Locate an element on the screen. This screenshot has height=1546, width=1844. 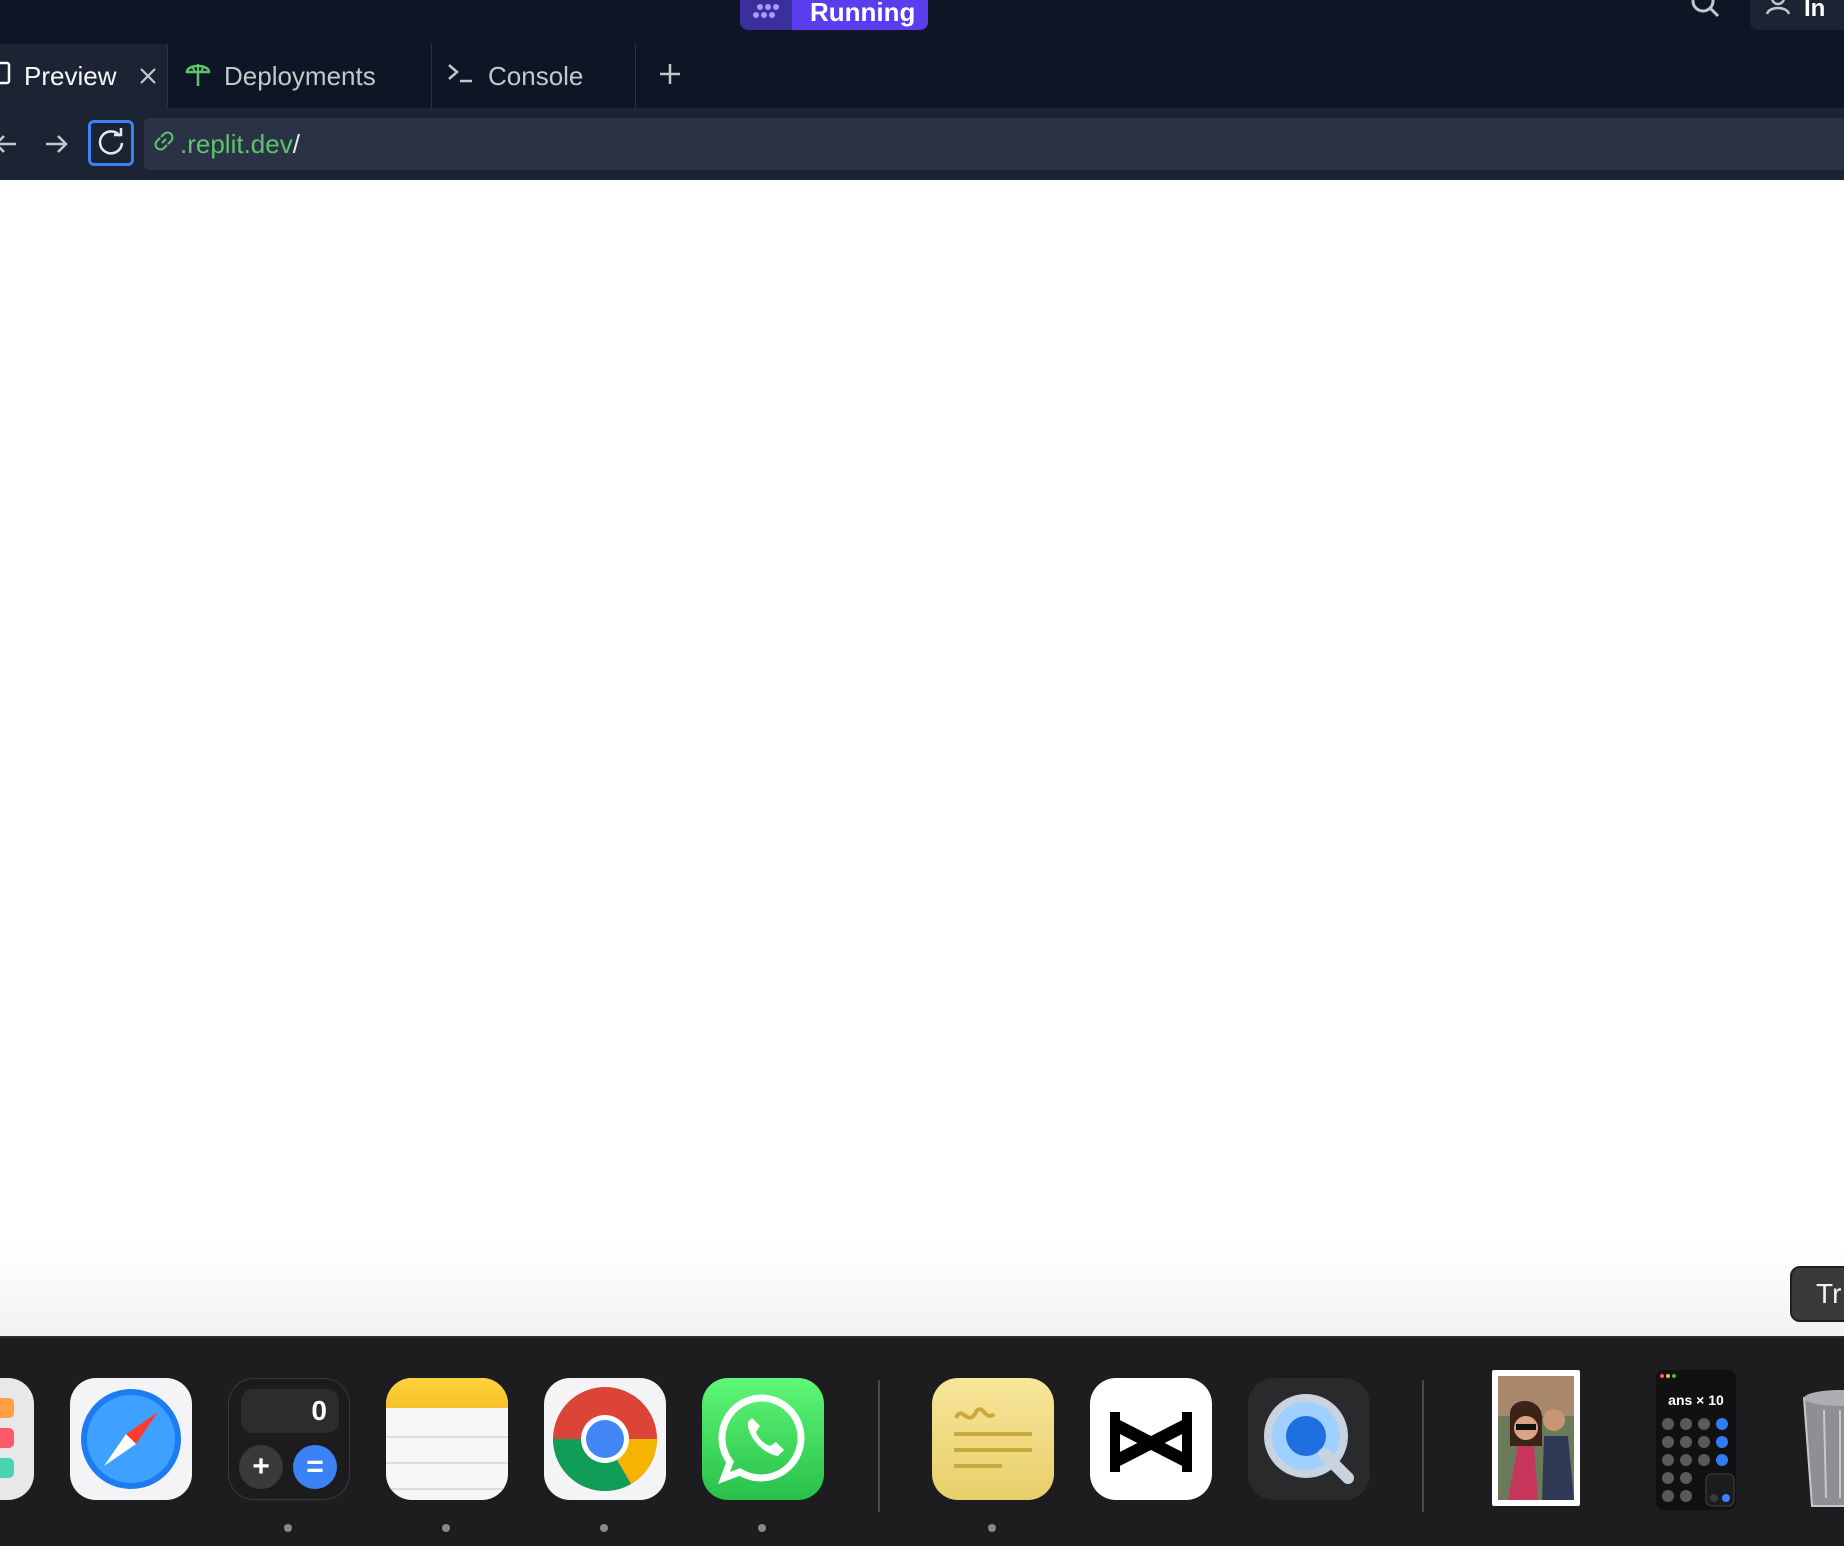
run-status-icon is located at coordinates (766, 15).